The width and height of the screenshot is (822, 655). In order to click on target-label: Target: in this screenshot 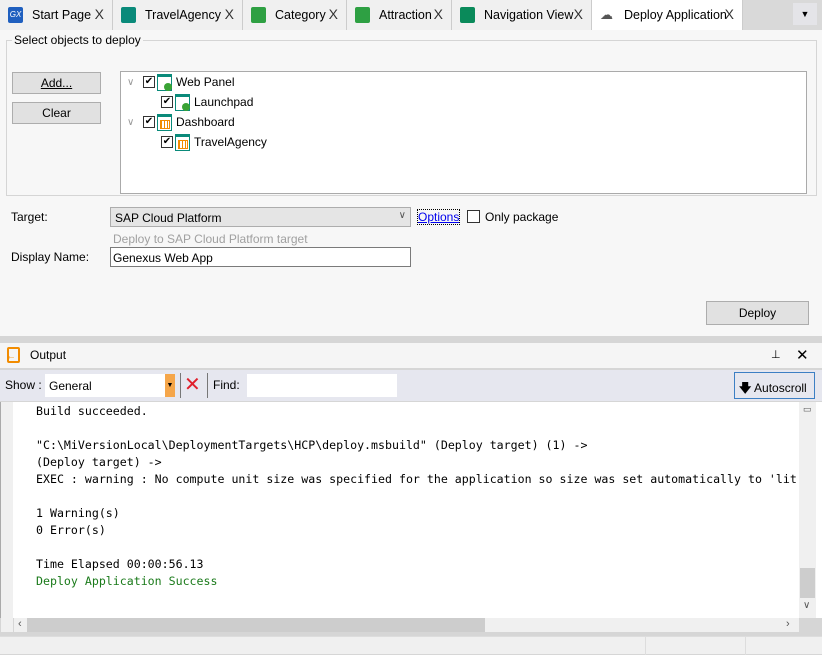, I will do `click(29, 217)`.